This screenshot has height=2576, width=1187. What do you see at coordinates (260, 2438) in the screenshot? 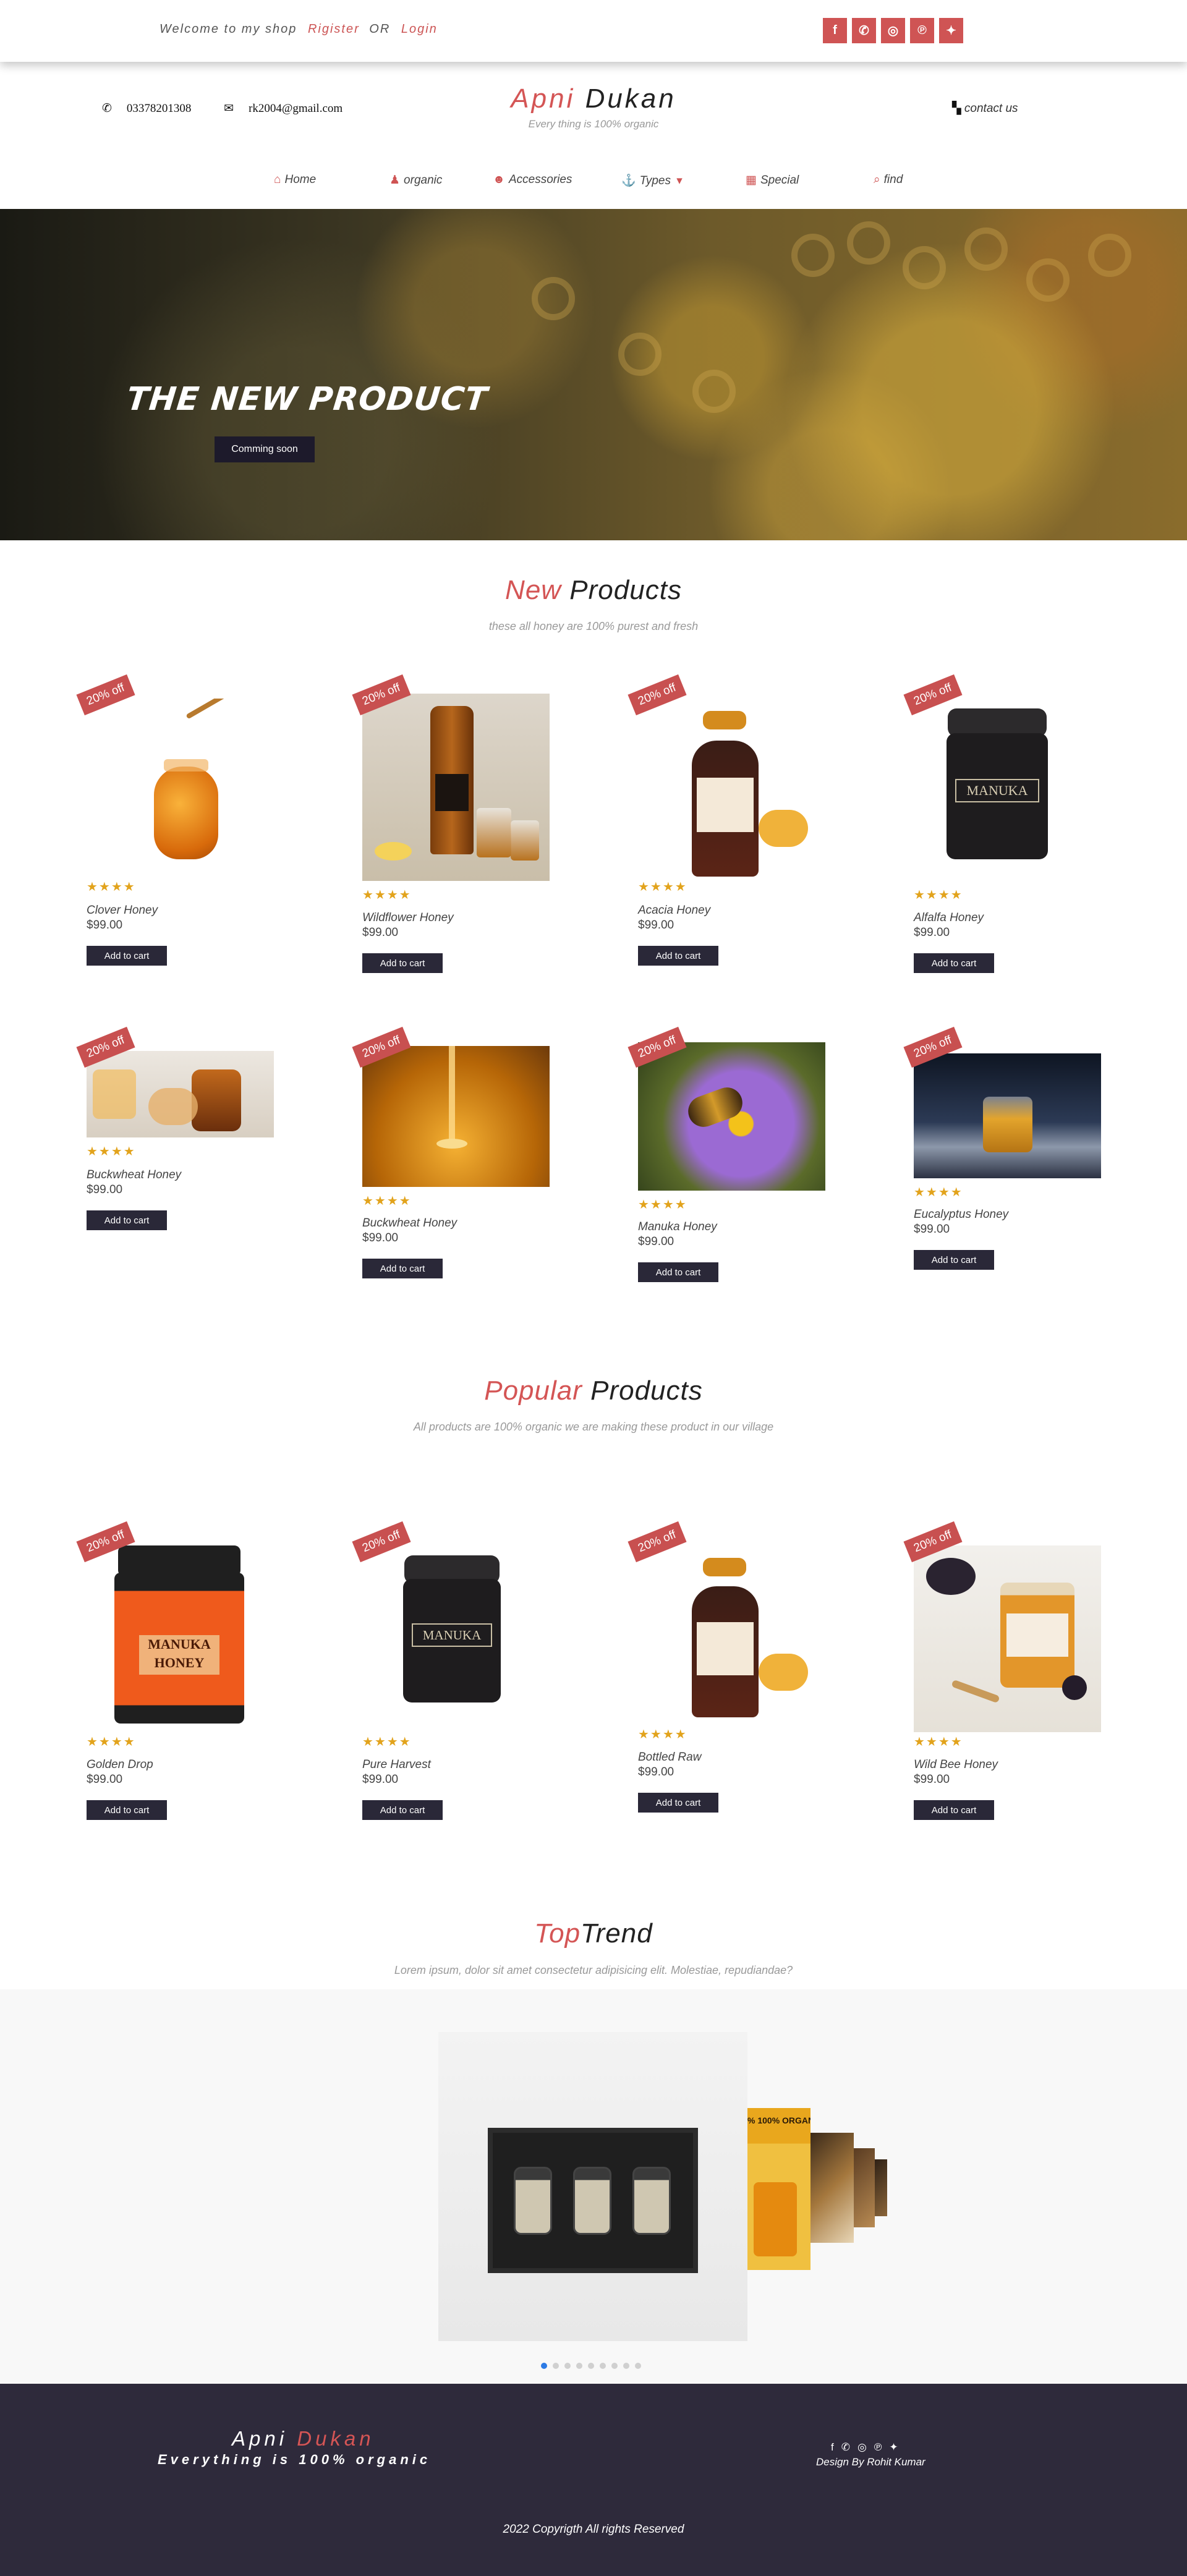
I see `footer-brand-first: Apni` at bounding box center [260, 2438].